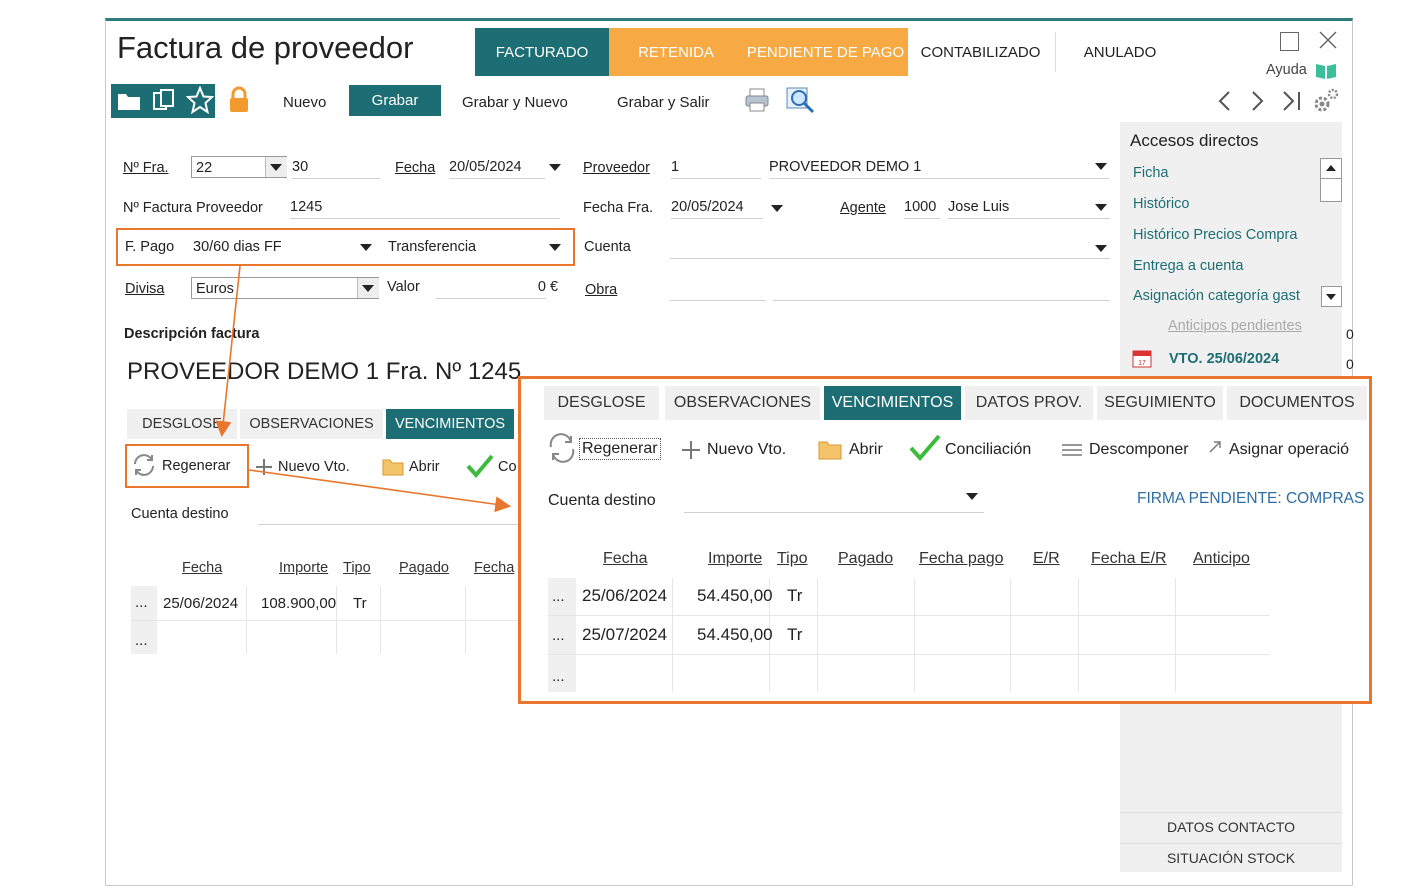  I want to click on col-pagado: Pagado, so click(424, 568).